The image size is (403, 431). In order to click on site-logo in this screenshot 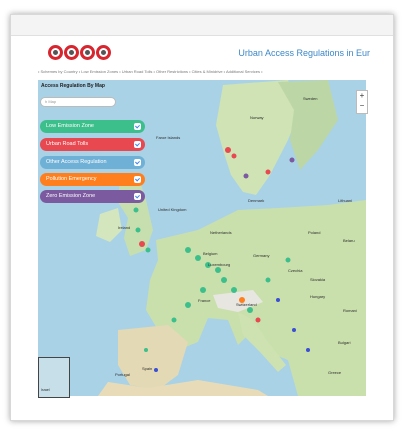, I will do `click(79, 52)`.